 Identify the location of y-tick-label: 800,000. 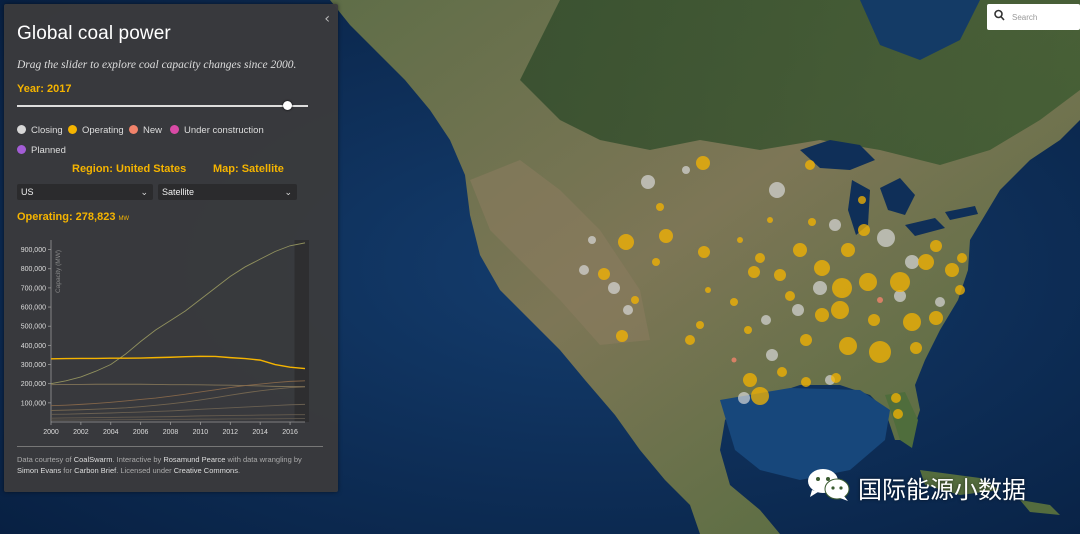
(33, 269).